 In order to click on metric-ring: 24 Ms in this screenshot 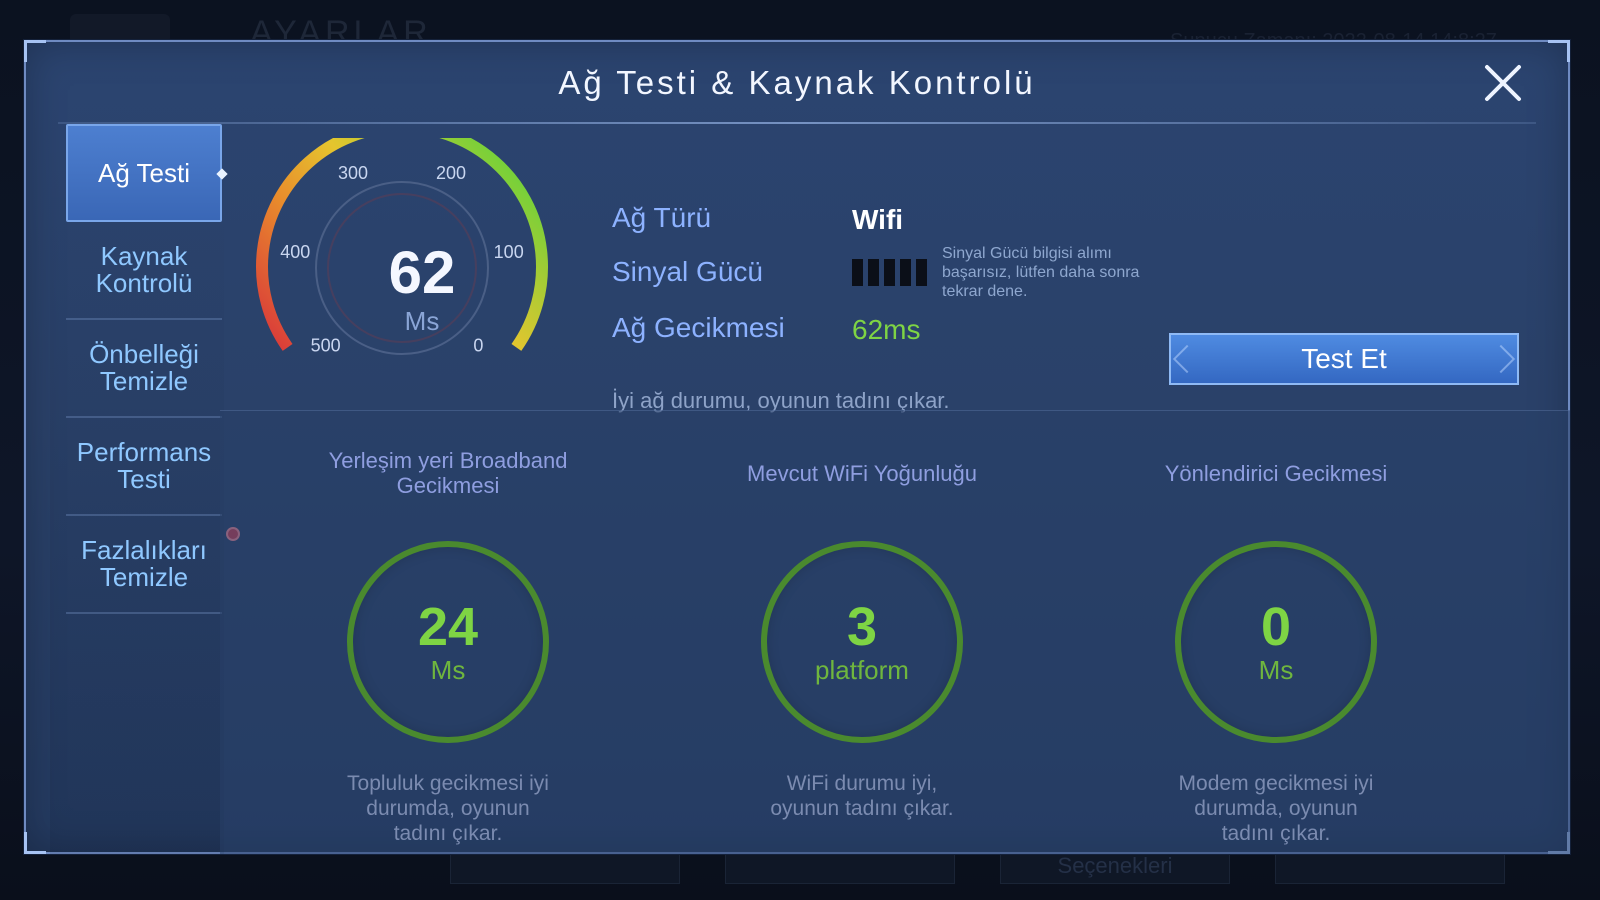, I will do `click(448, 642)`.